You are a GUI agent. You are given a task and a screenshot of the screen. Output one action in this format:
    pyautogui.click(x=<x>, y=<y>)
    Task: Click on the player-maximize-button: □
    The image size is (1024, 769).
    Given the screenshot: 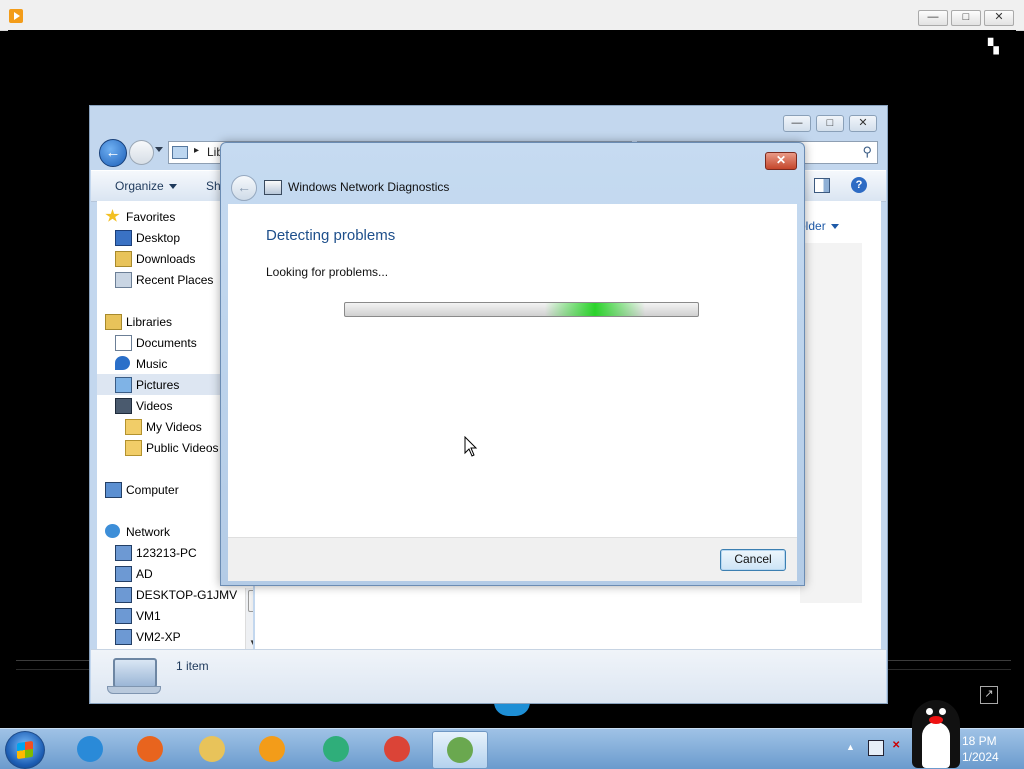 What is the action you would take?
    pyautogui.click(x=966, y=18)
    